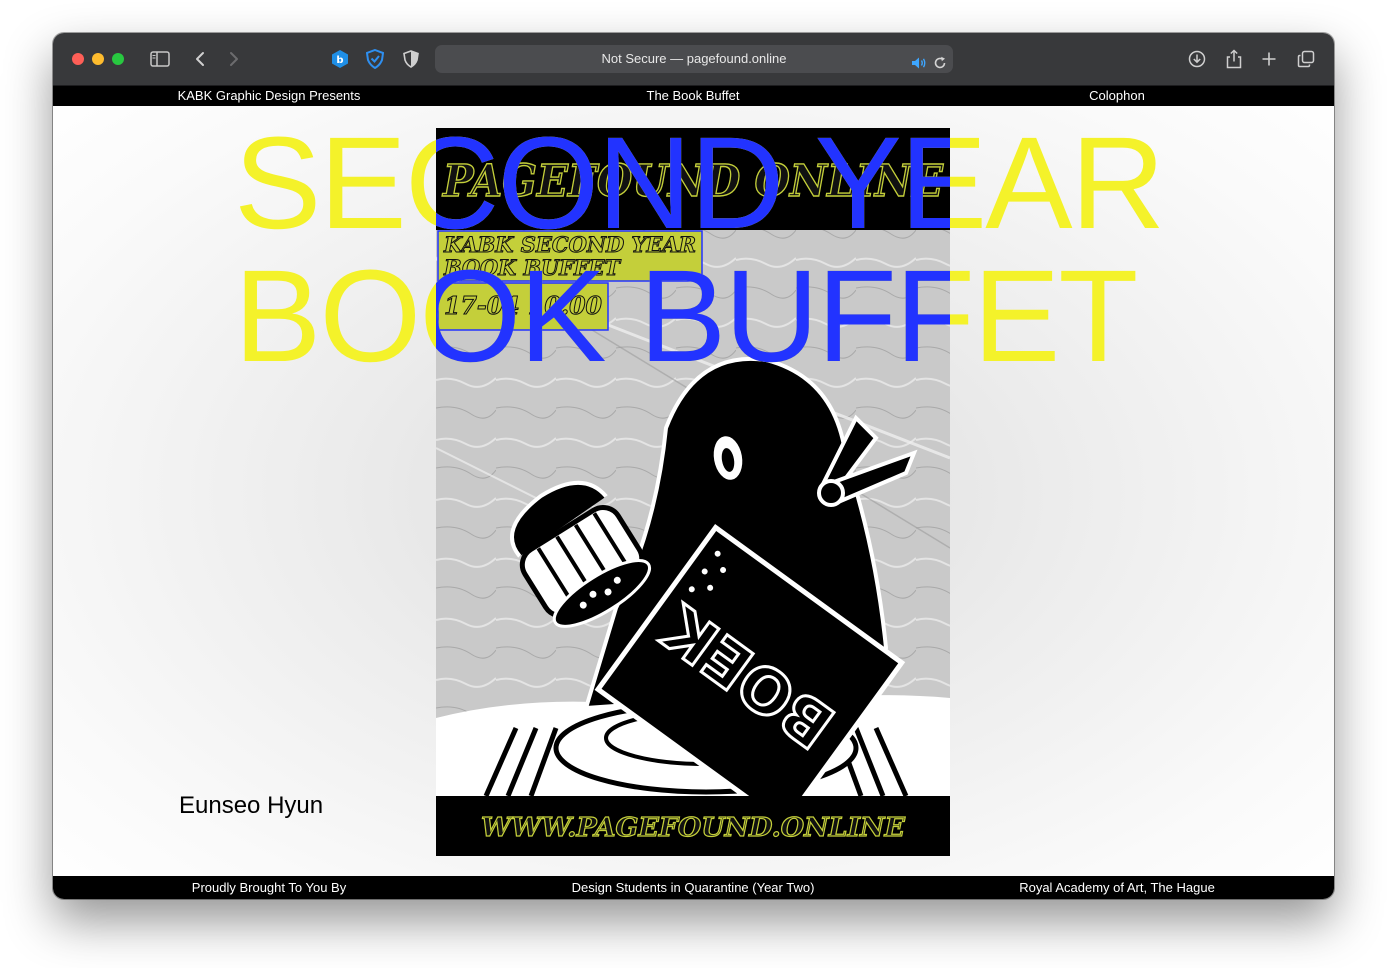  Describe the element at coordinates (569, 244) in the screenshot. I see `poster-subtitle-line1: KABK SECOND YEAR` at that location.